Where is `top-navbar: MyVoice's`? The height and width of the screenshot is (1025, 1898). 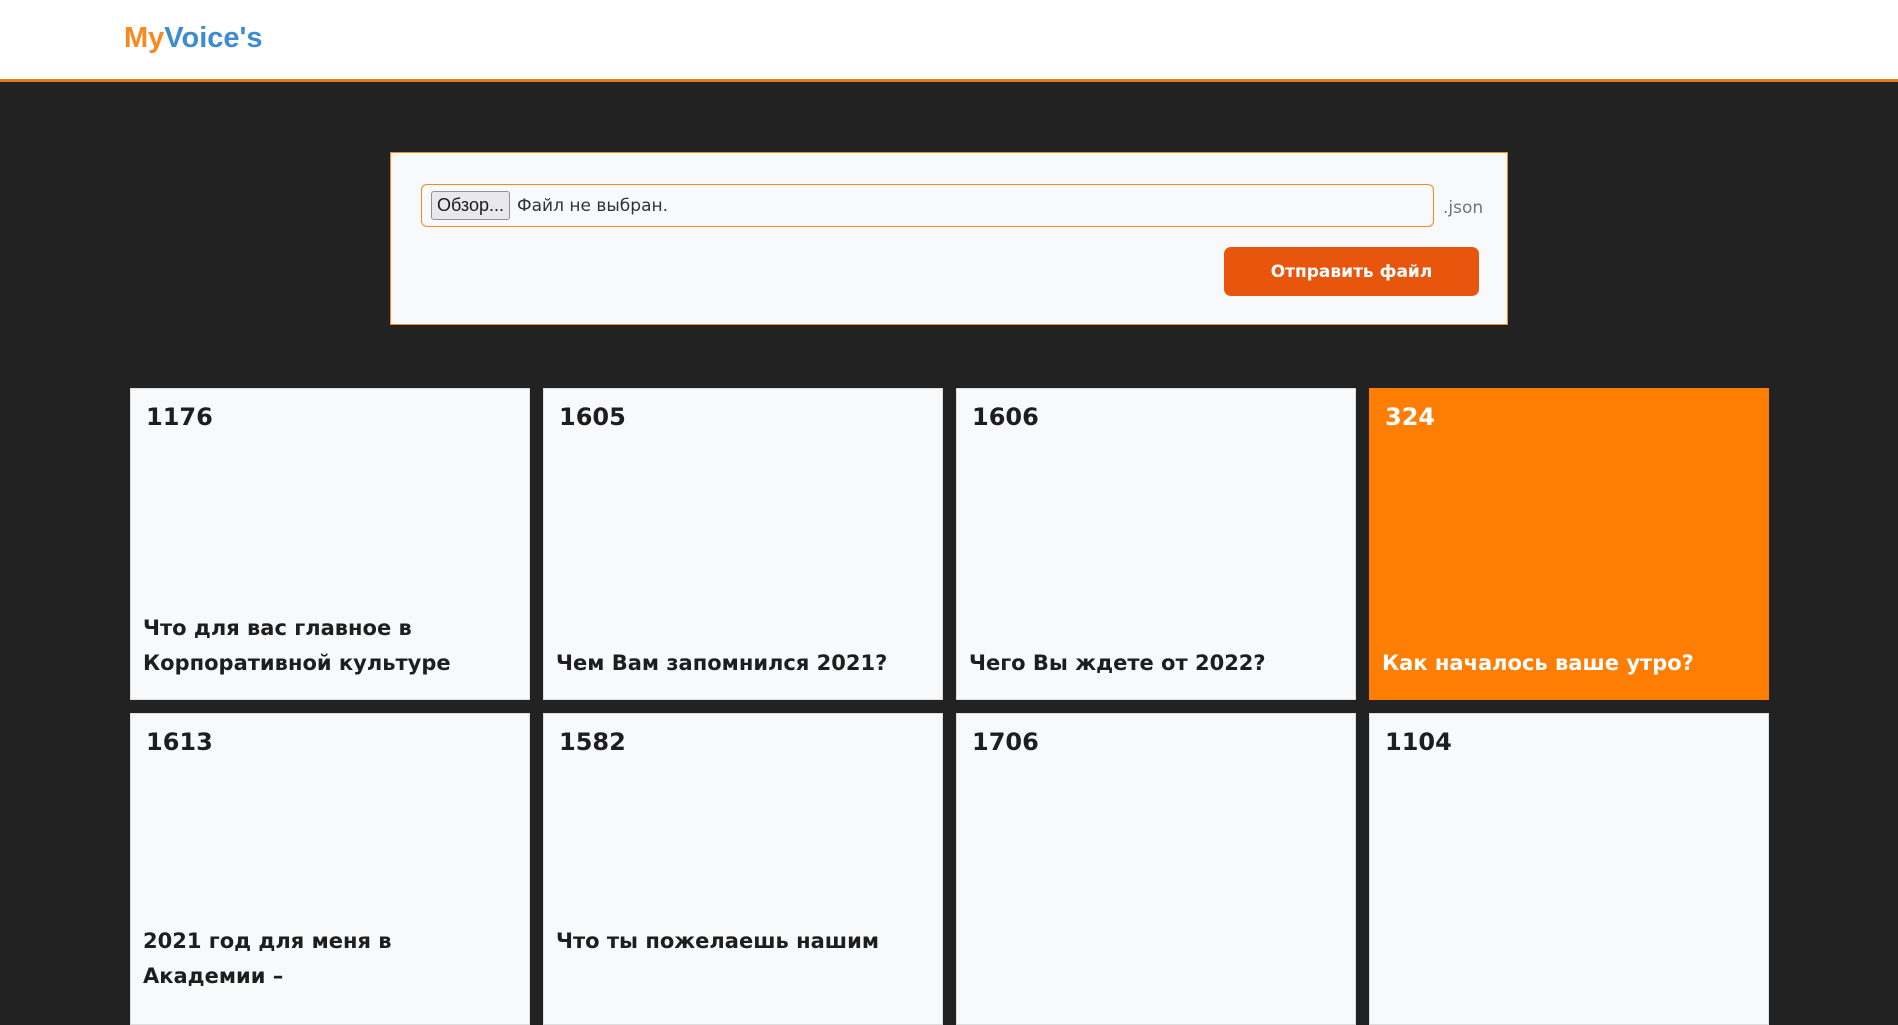
top-navbar: MyVoice's is located at coordinates (949, 41).